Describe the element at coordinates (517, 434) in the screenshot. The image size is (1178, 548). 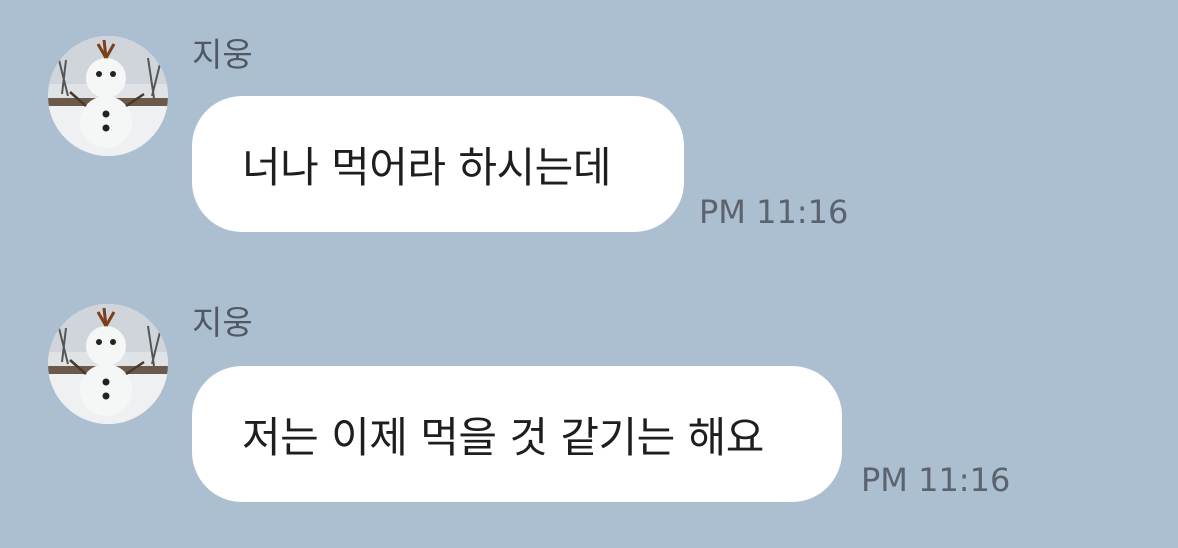
I see `message-bubble: 저는 이제 먹을 것 같기는 해요` at that location.